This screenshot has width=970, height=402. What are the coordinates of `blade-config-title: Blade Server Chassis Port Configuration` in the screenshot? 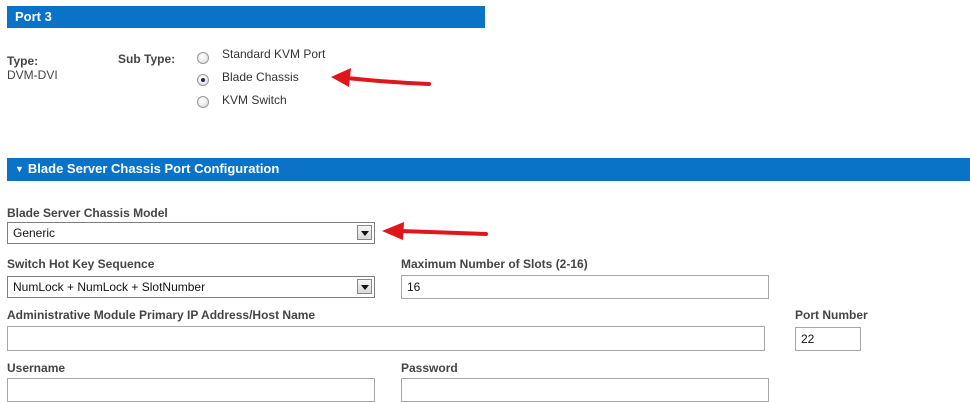 It's located at (153, 168).